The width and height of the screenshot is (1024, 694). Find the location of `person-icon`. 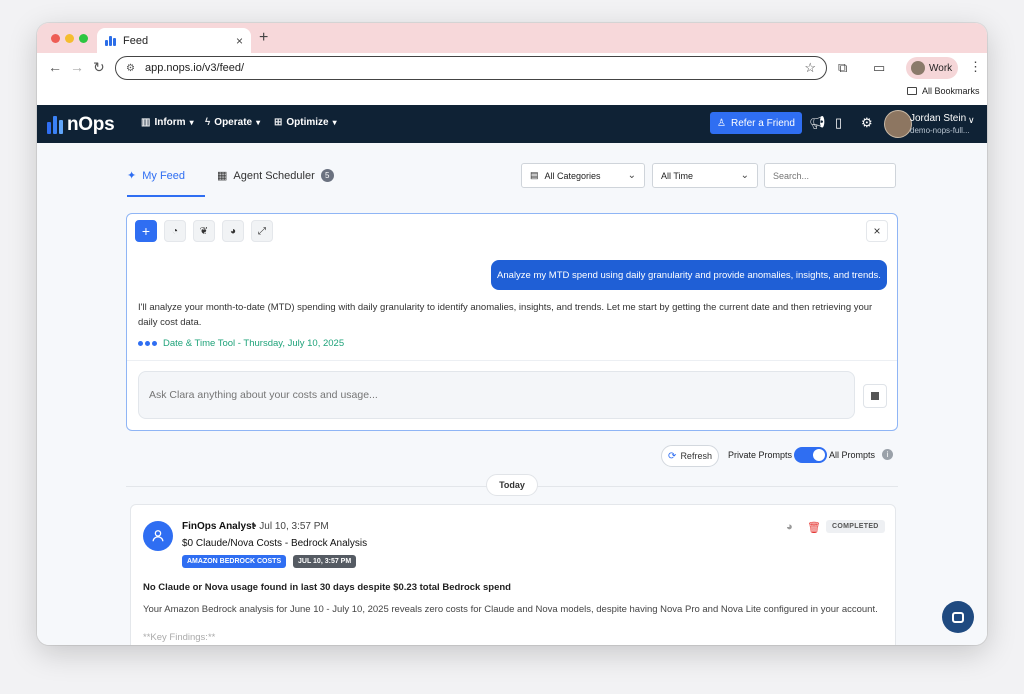

person-icon is located at coordinates (158, 536).